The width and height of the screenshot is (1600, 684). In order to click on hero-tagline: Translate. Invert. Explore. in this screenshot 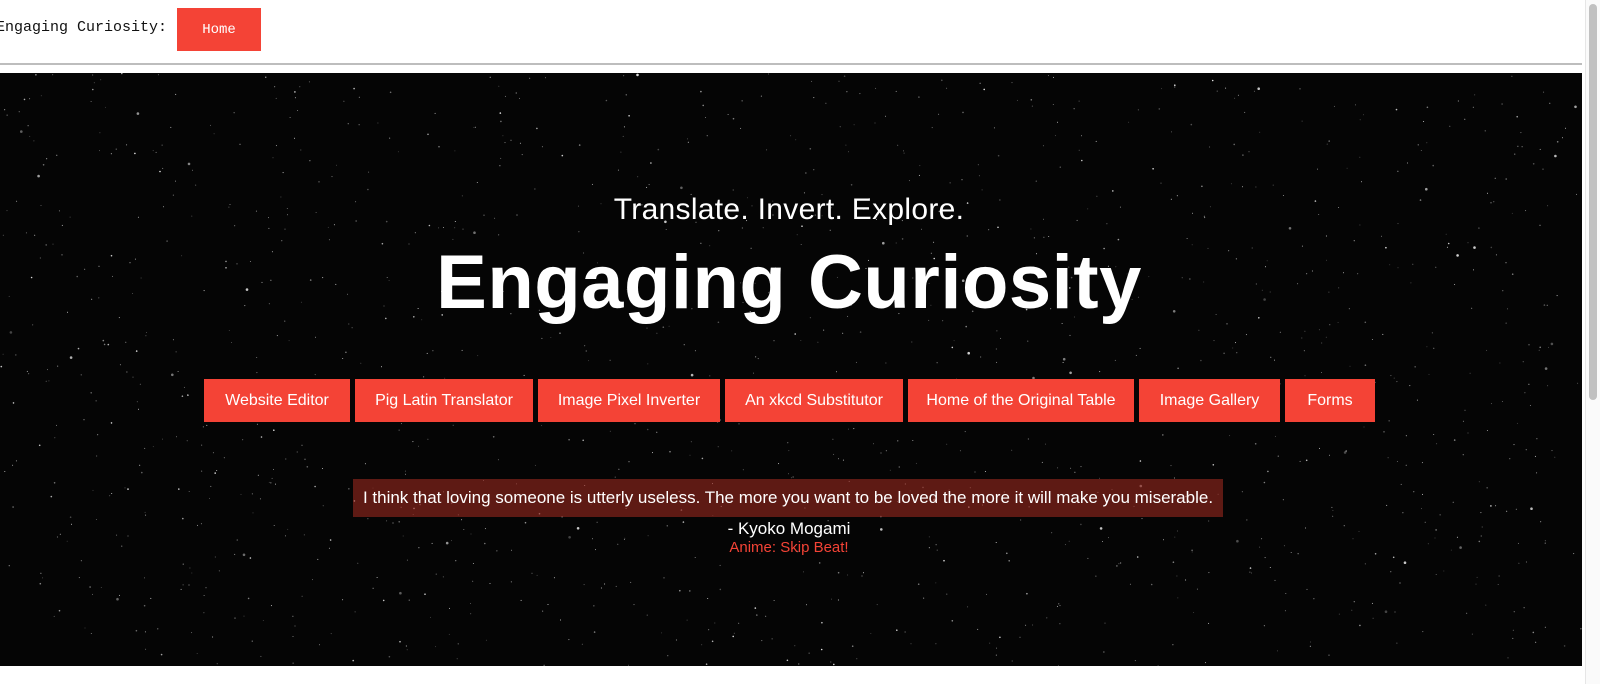, I will do `click(789, 209)`.